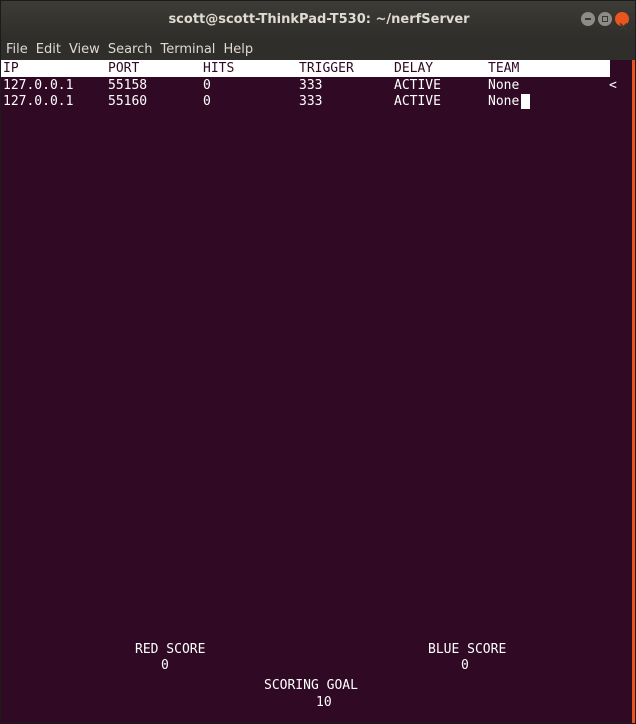 The height and width of the screenshot is (724, 636). I want to click on selection-marker: <, so click(613, 85).